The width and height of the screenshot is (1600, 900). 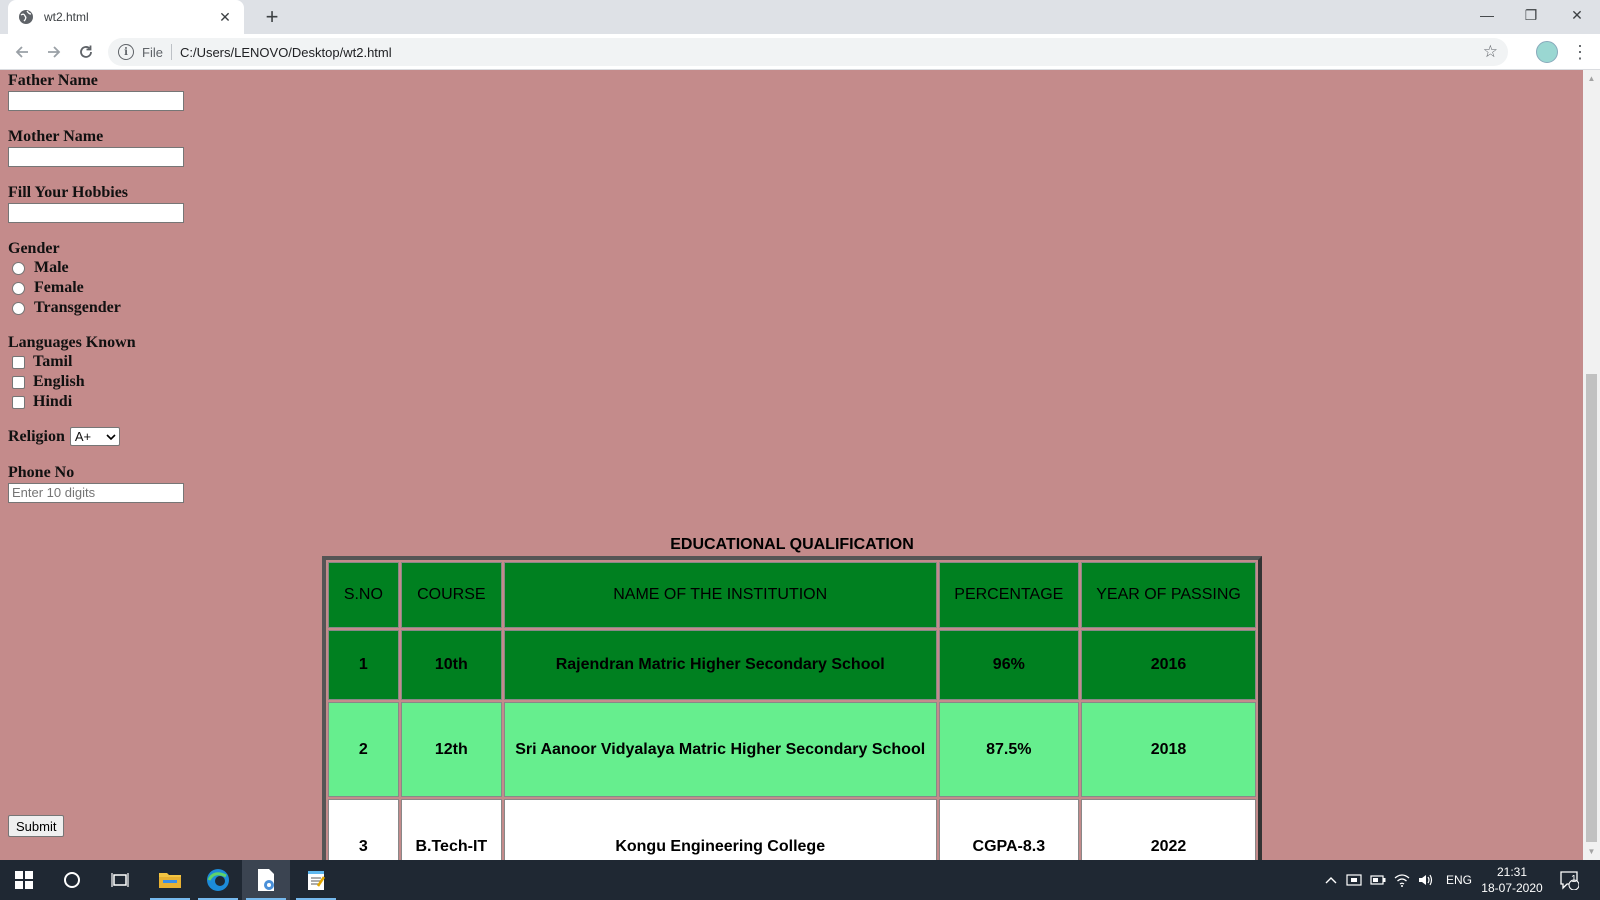 What do you see at coordinates (1354, 880) in the screenshot?
I see `security-icon` at bounding box center [1354, 880].